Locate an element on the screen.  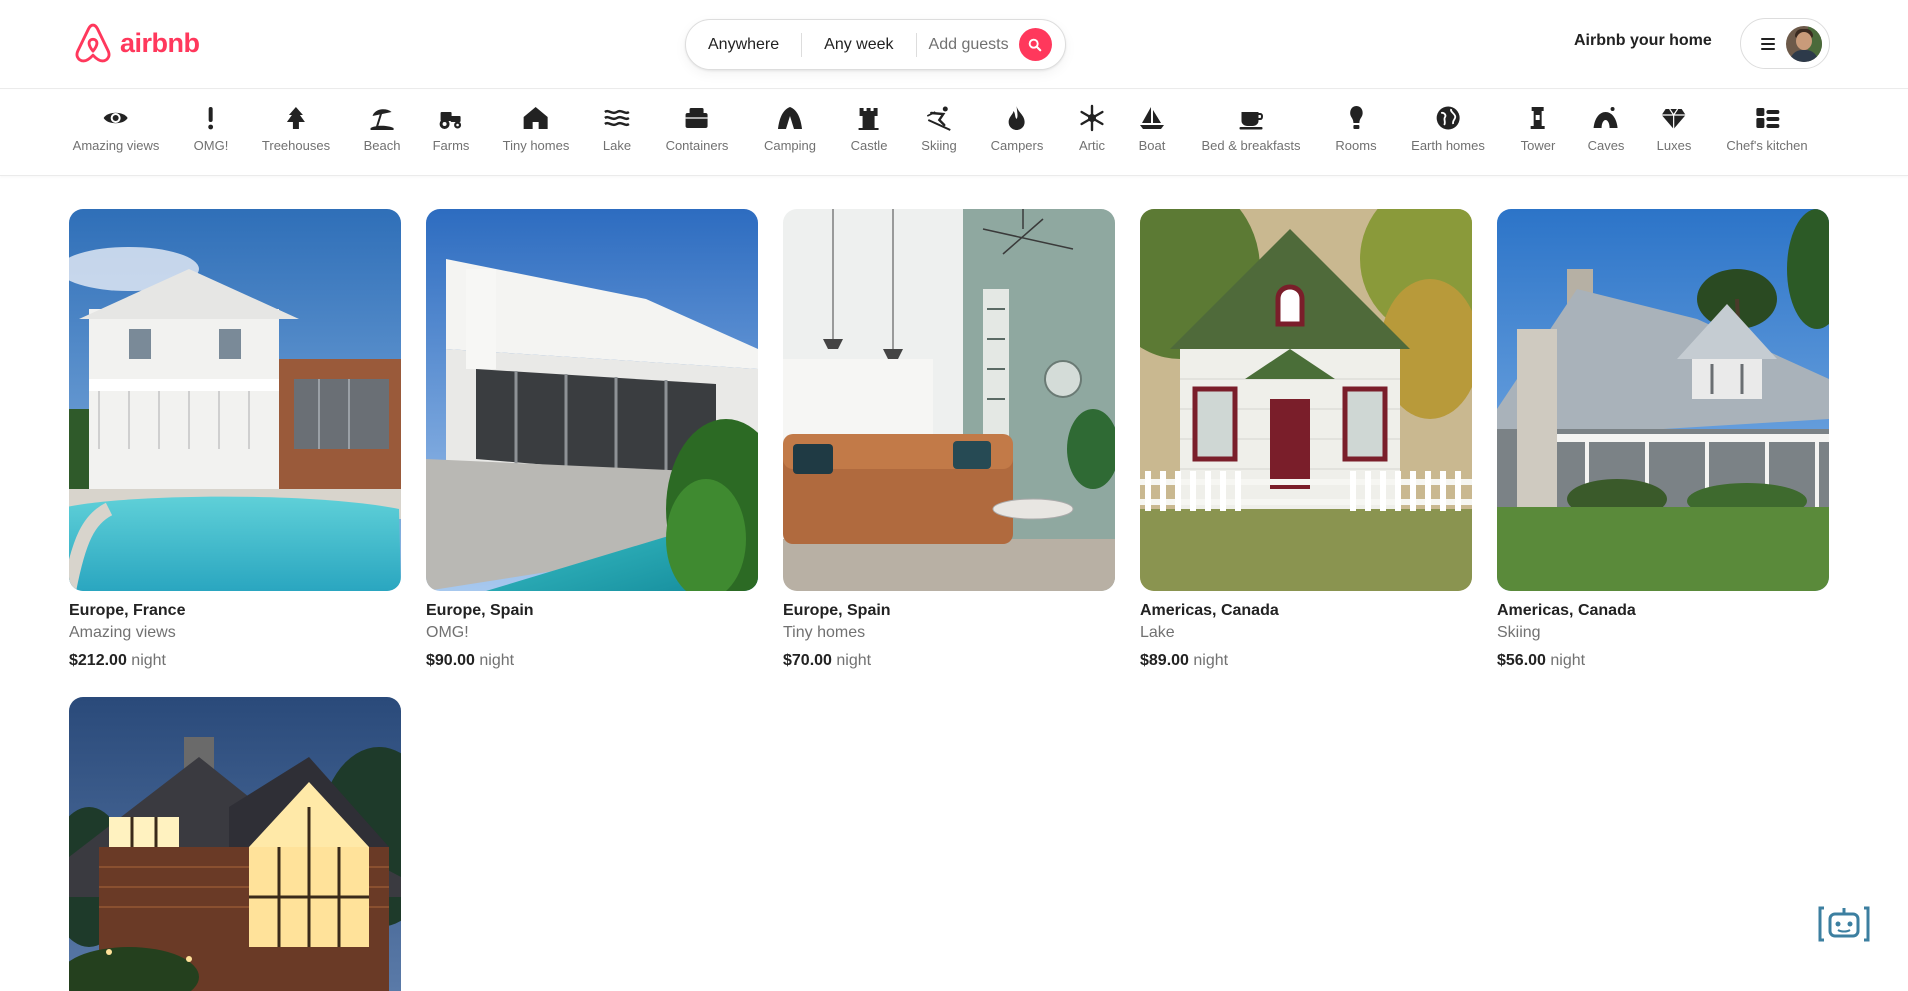
category-omg: OMG! is located at coordinates (211, 128).